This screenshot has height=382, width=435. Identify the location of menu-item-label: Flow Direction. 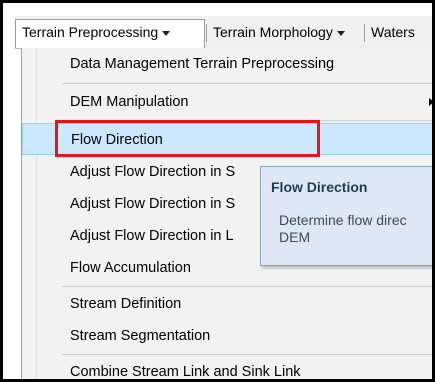
(117, 140).